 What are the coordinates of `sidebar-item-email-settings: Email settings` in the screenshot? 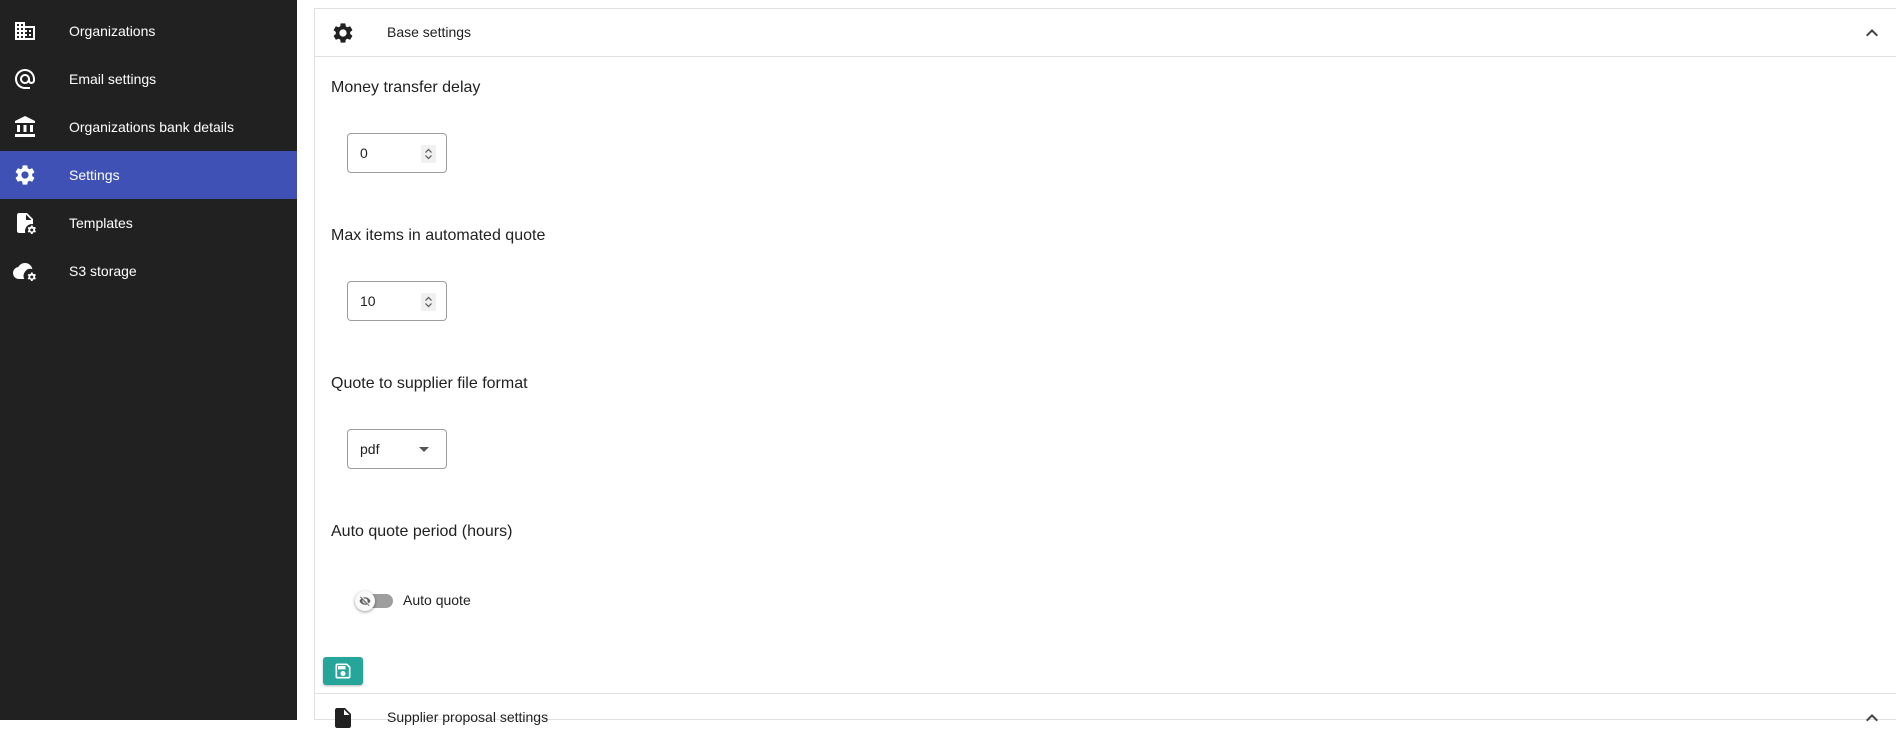 It's located at (148, 79).